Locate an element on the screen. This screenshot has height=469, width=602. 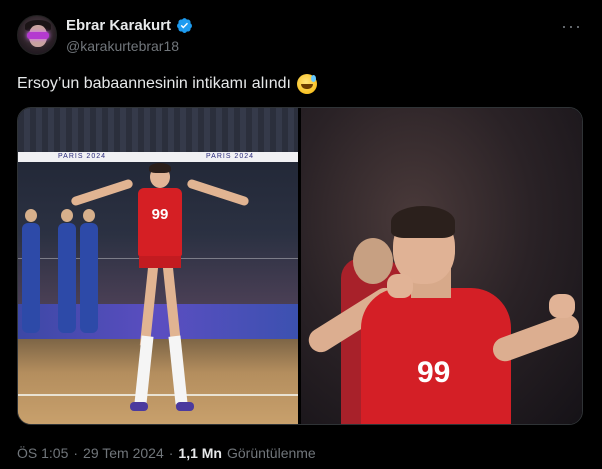
tweet-time: ÖS 1:05 is located at coordinates (42, 453).